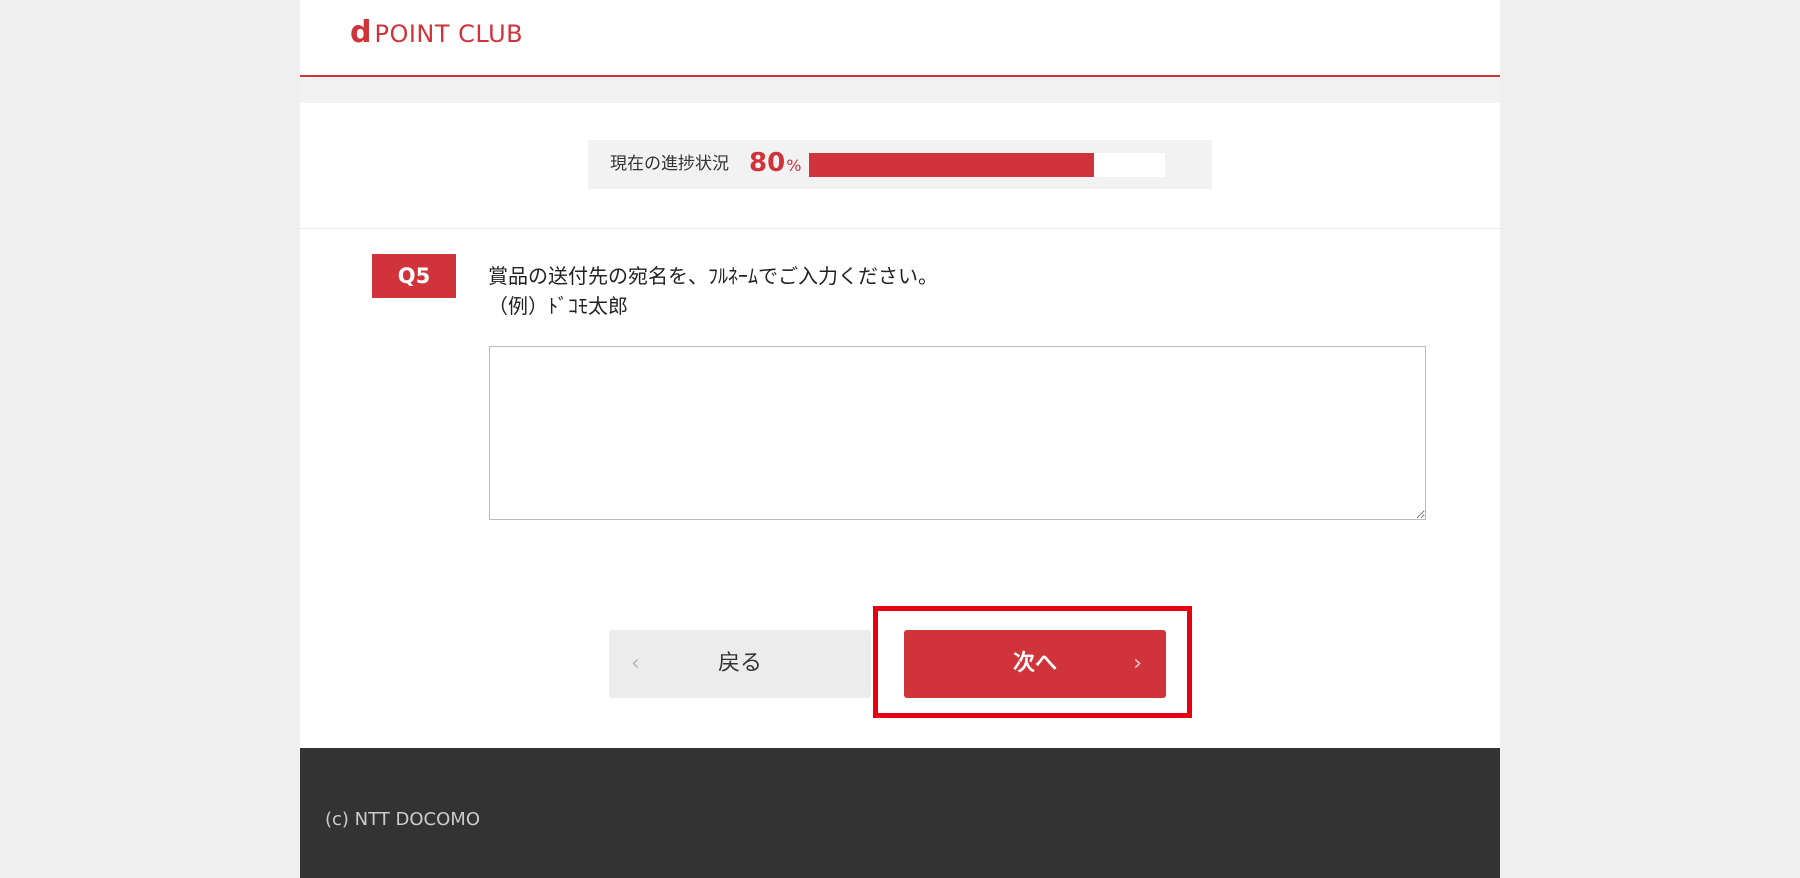 This screenshot has width=1800, height=878. I want to click on site-header: d POINT CLUB, so click(900, 38).